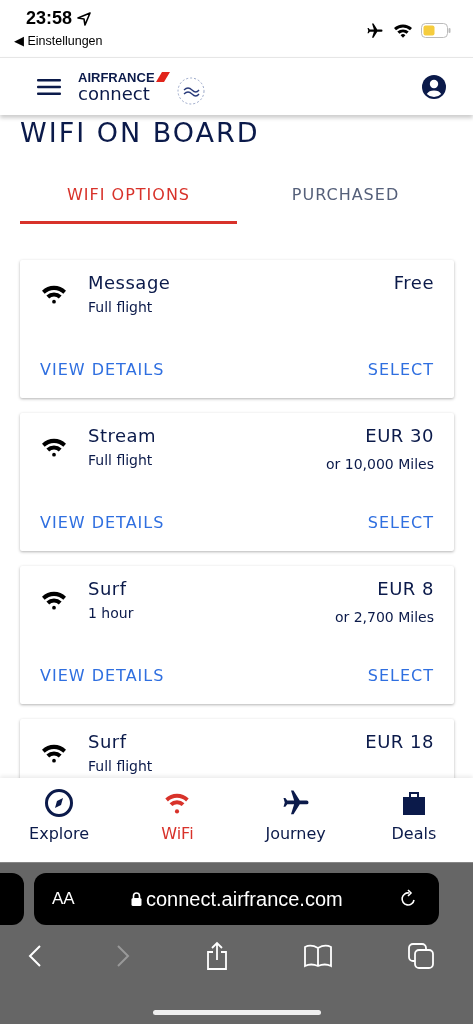 This screenshot has width=473, height=1024. I want to click on miles-price: or 10,000 Miles, so click(380, 464).